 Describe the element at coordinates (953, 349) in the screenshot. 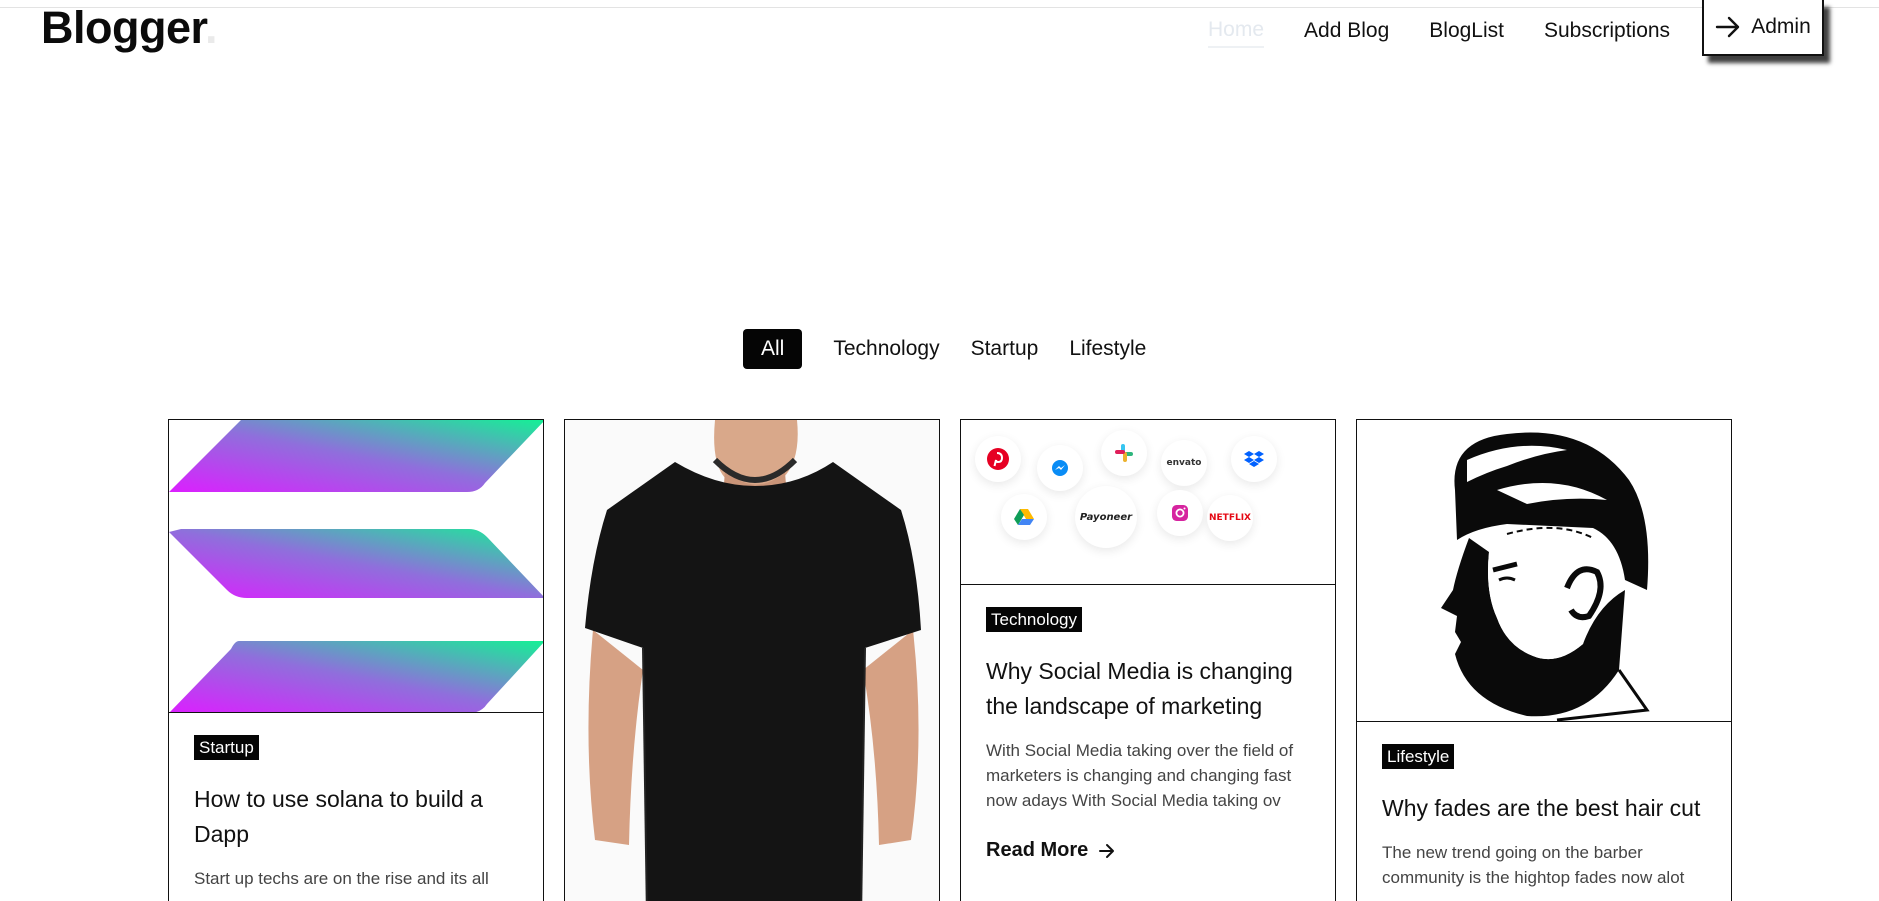

I see `category-filters: All Technology Startup Lifestyle` at that location.